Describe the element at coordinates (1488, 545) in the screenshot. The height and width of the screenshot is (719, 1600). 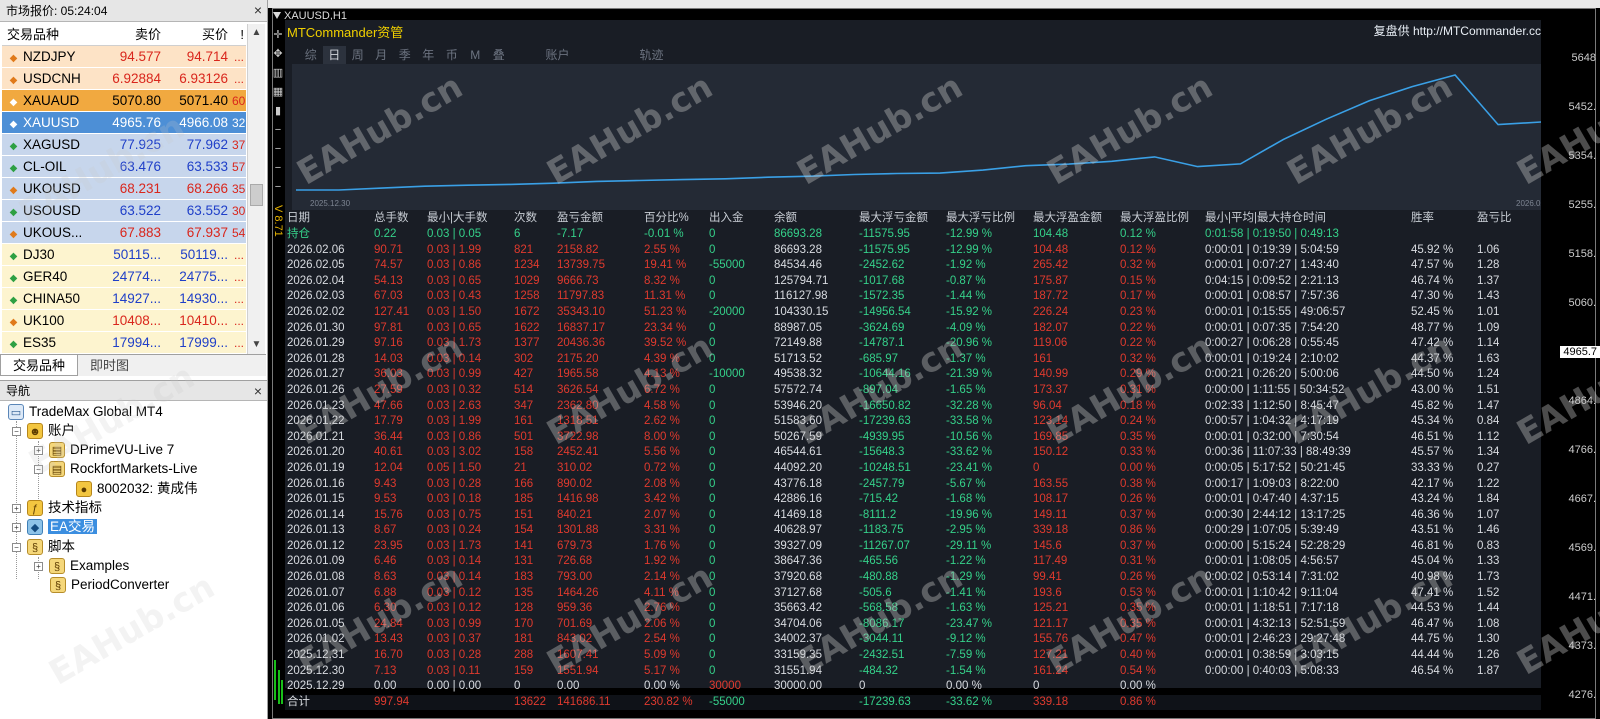
I see `table-cell: 0.83` at that location.